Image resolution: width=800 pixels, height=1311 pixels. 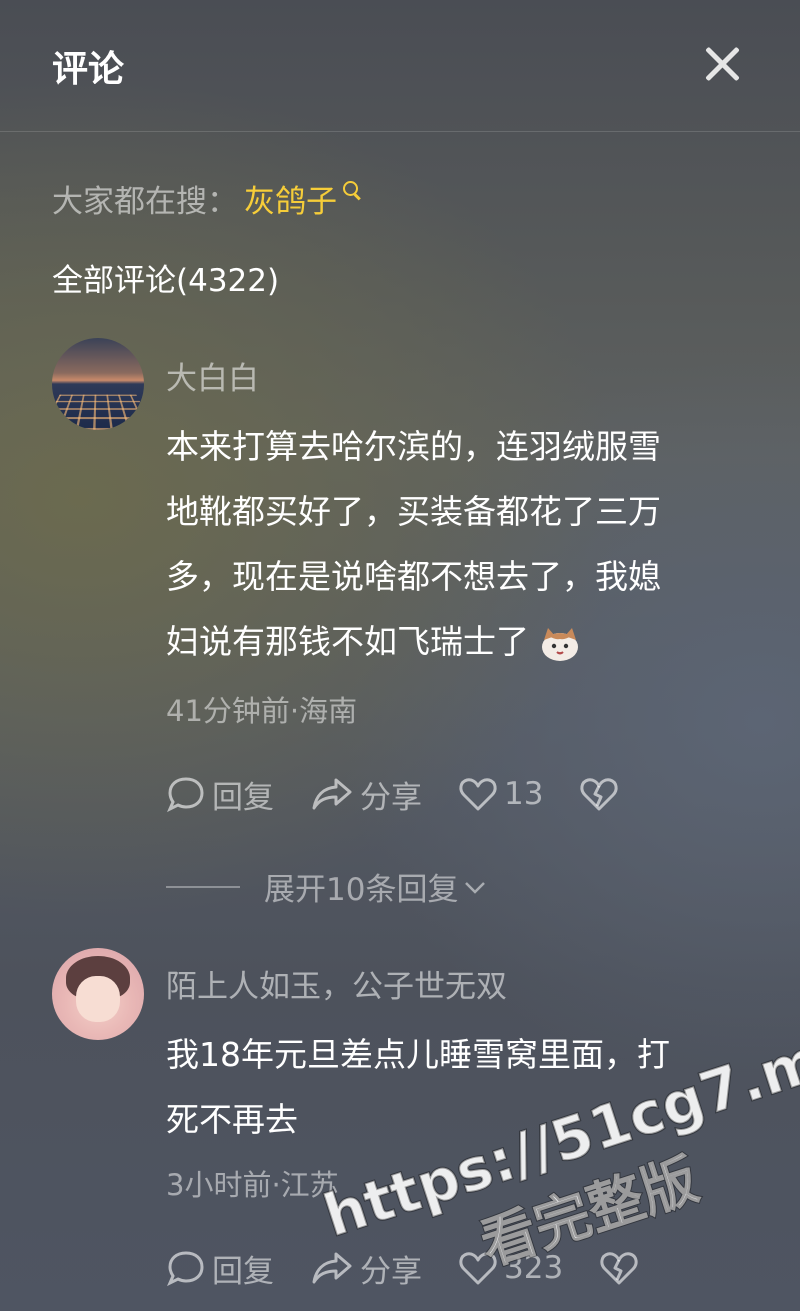 I want to click on comment-time-location: 3小时前·江苏, so click(x=252, y=1185).